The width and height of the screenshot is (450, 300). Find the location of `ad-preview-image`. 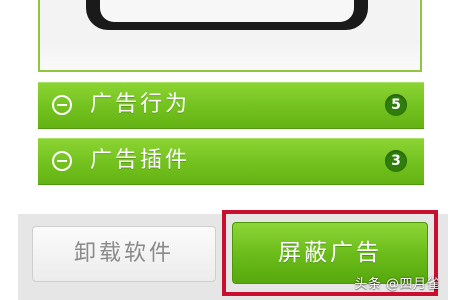

ad-preview-image is located at coordinates (227, 15).